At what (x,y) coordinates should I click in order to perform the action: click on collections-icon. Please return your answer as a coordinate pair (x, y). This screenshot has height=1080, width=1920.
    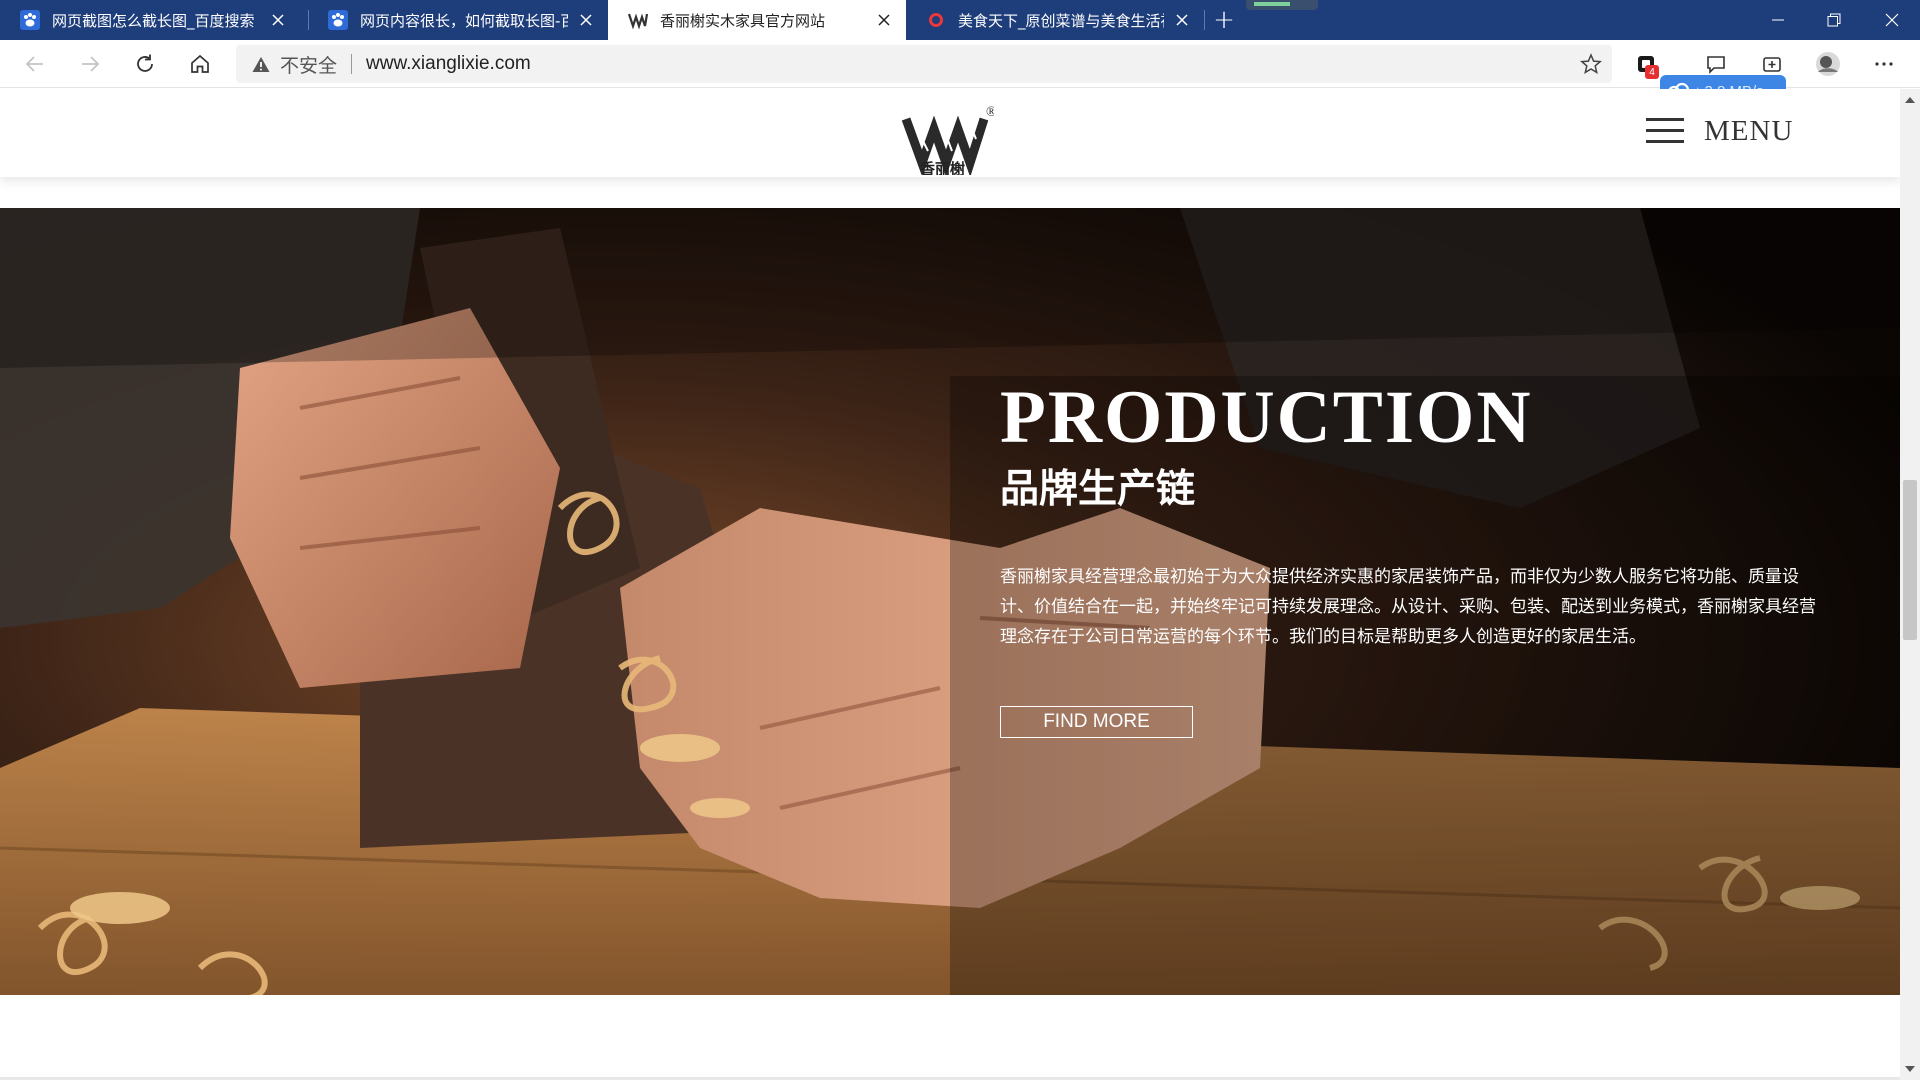
    Looking at the image, I should click on (1772, 64).